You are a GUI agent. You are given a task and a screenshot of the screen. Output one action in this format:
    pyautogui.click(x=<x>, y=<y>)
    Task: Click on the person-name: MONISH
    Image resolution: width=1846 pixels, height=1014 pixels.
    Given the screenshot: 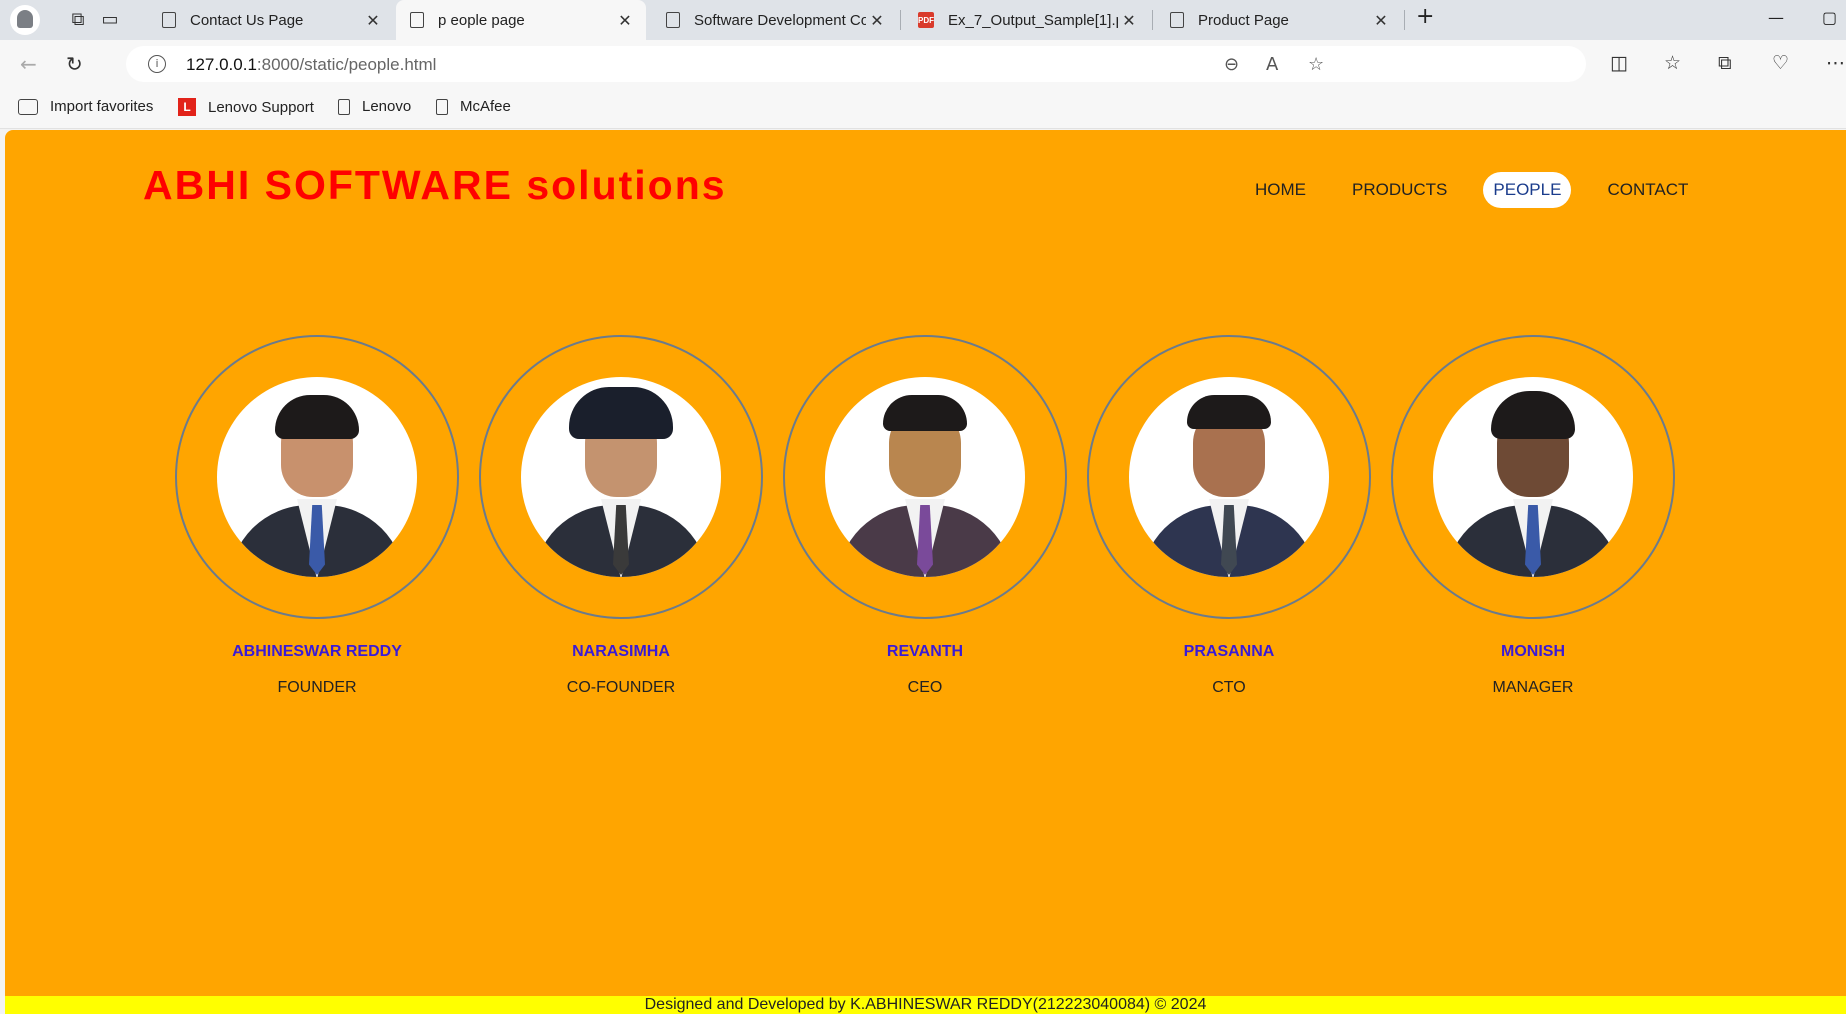 What is the action you would take?
    pyautogui.click(x=1533, y=651)
    